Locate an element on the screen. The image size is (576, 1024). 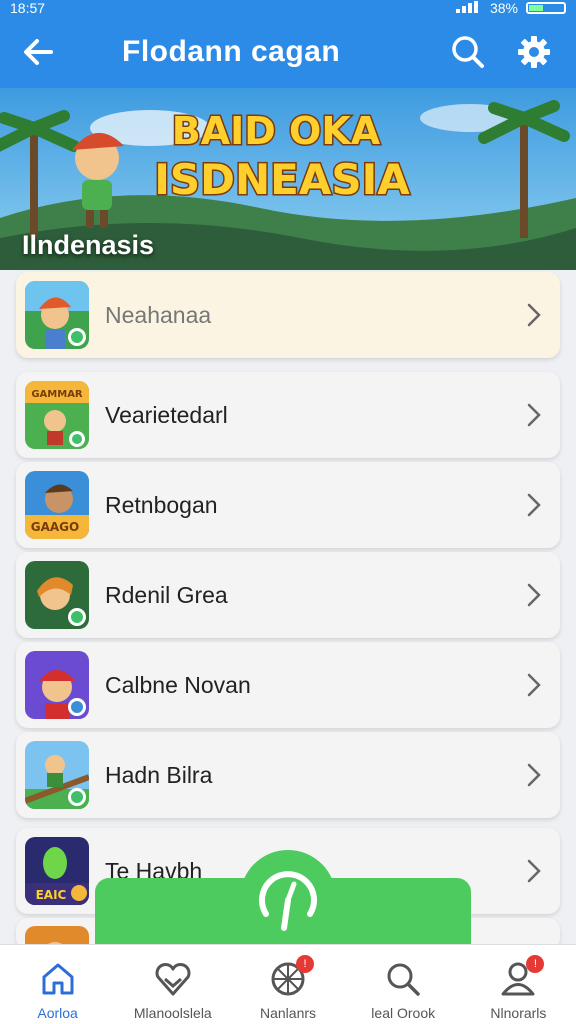
nav-item-games: ! Nanlanrs is located at coordinates (287, 984).